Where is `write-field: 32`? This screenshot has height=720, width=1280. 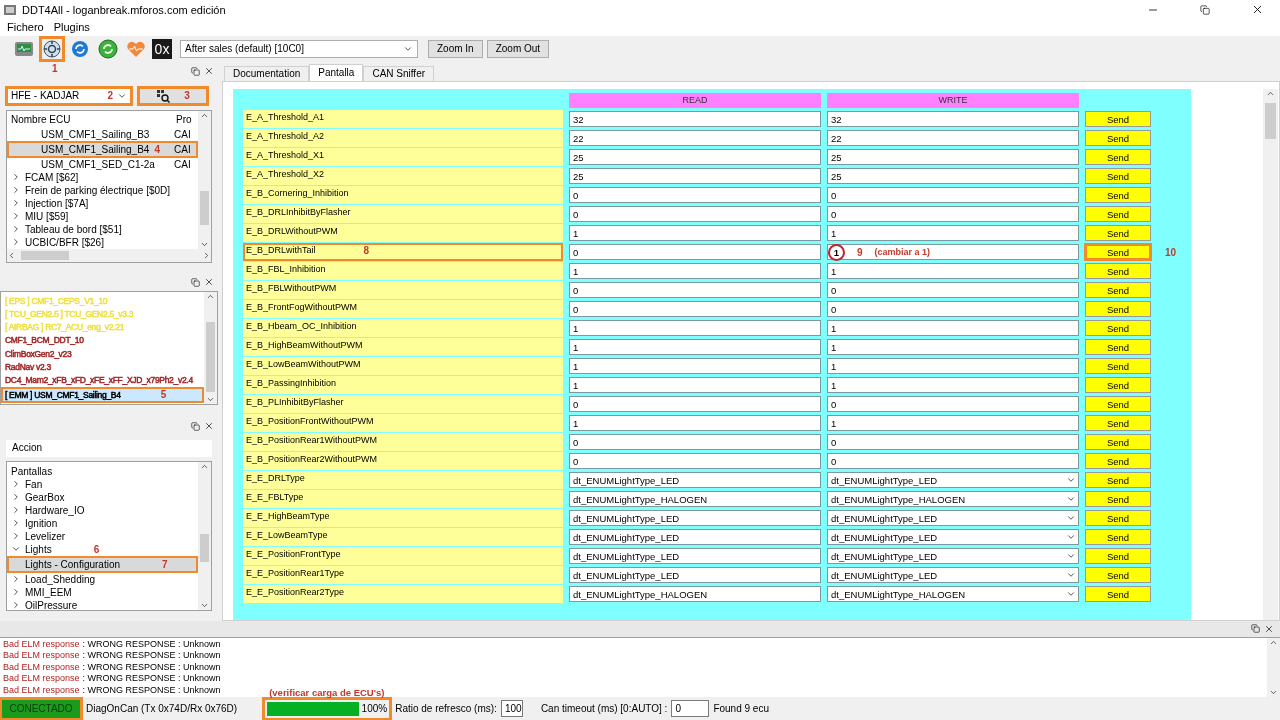
write-field: 32 is located at coordinates (953, 119).